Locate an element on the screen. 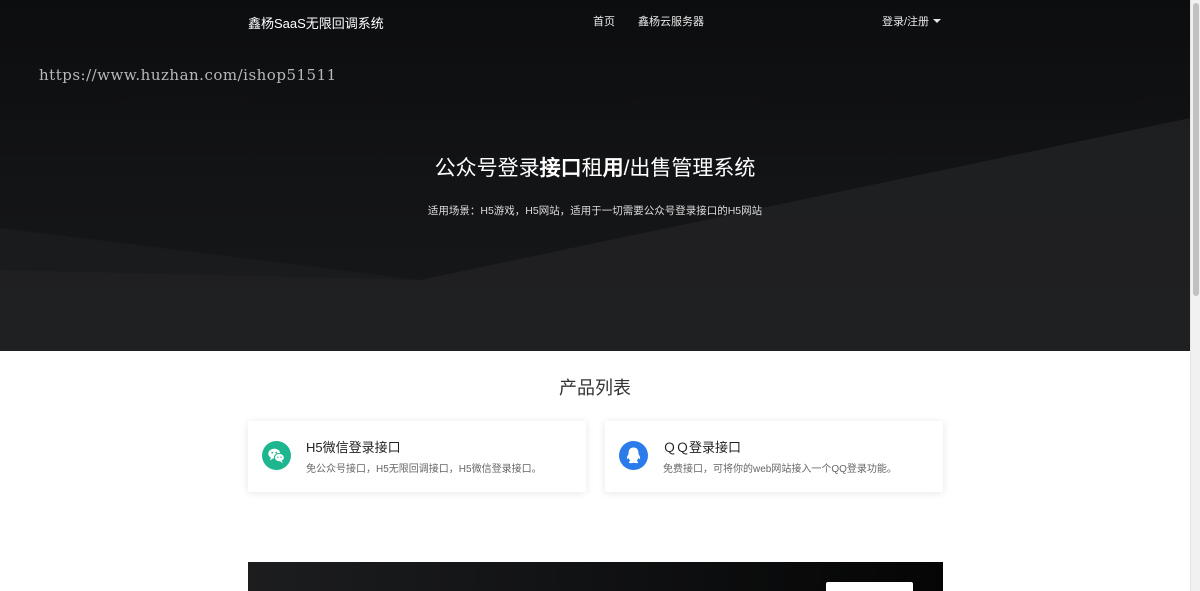  bottom-banner-button is located at coordinates (869, 586).